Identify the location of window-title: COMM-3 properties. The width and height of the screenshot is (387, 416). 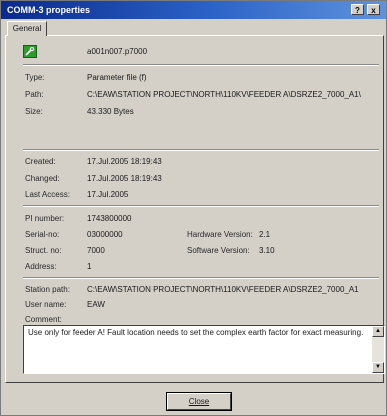
(49, 10).